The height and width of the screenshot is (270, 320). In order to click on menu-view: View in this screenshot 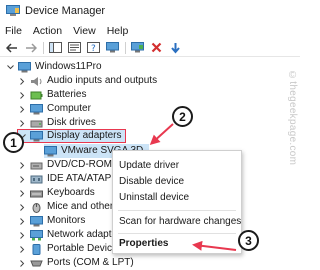, I will do `click(84, 31)`.